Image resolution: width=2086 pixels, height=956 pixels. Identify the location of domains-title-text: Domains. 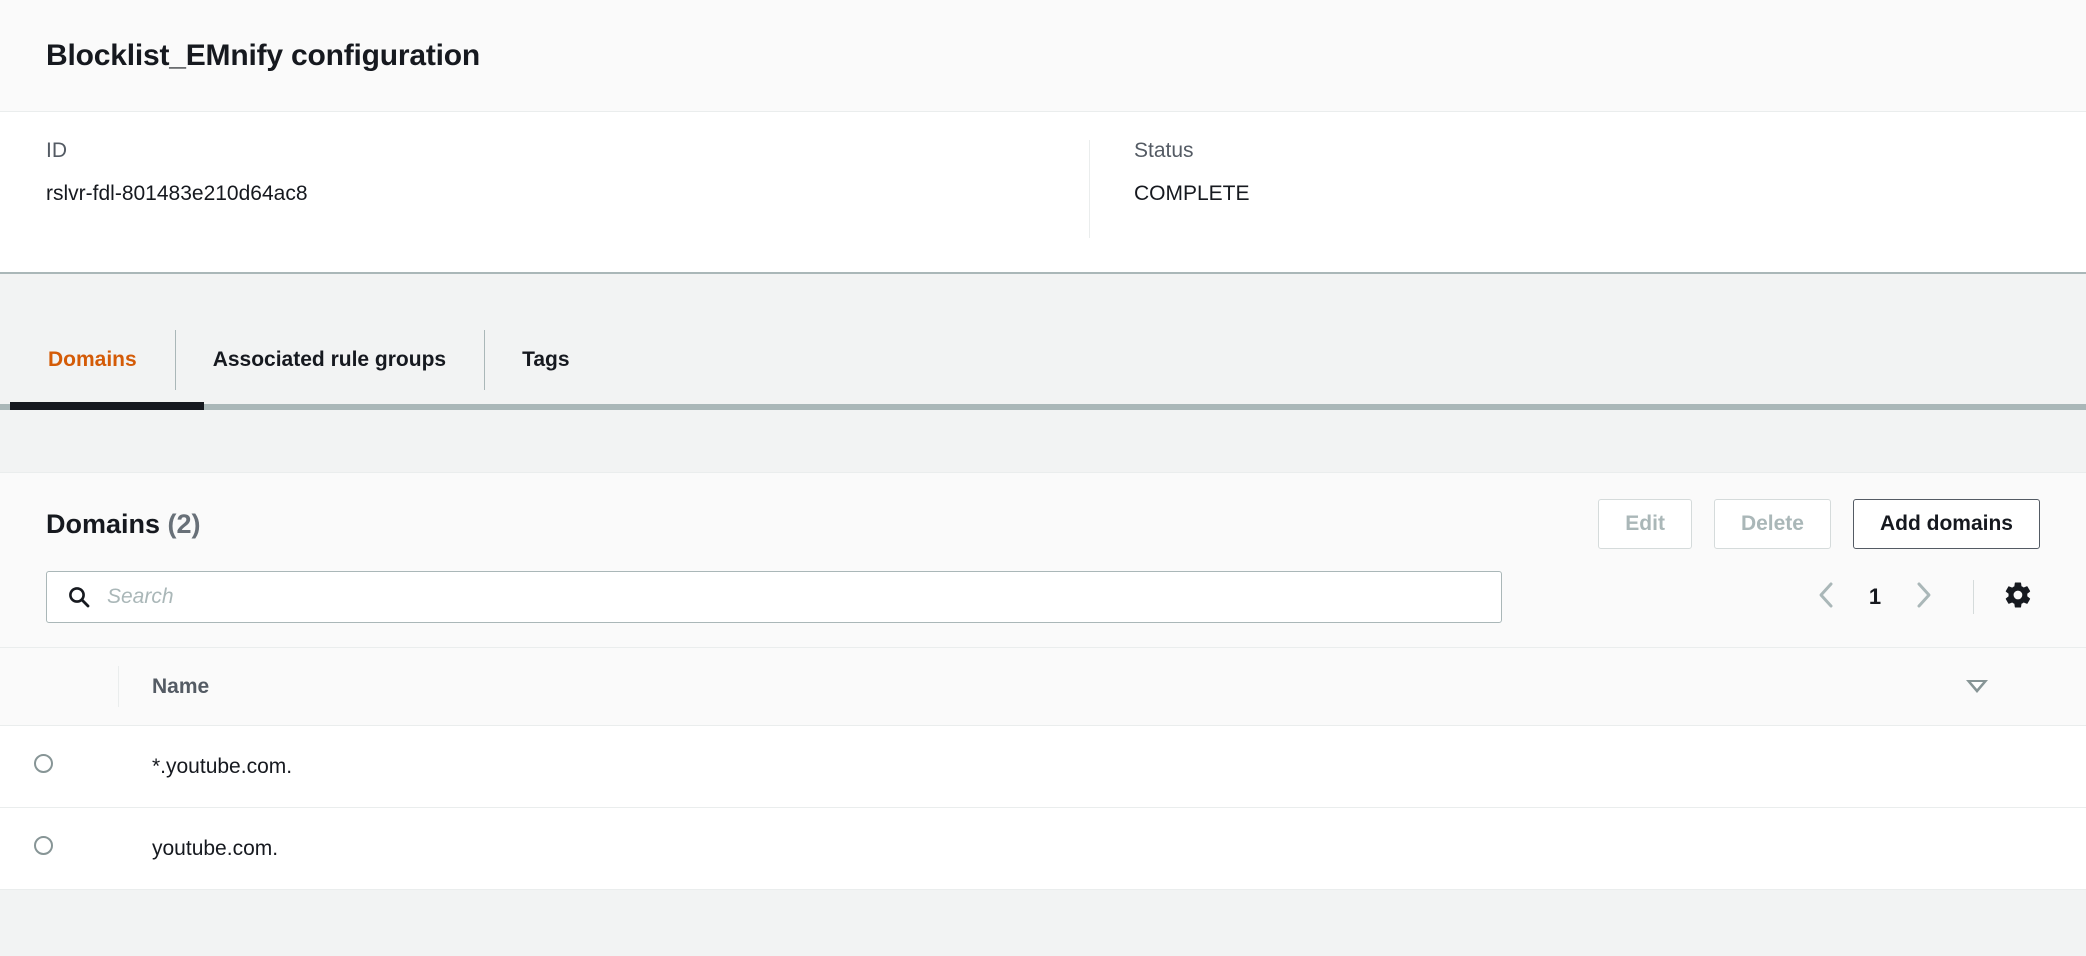
(103, 523).